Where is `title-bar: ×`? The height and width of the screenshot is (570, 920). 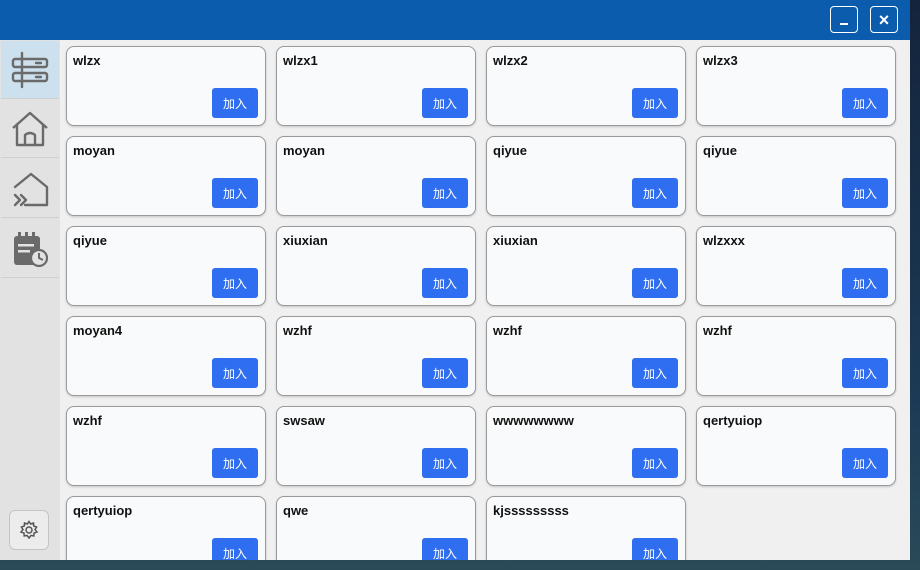 title-bar: × is located at coordinates (455, 20).